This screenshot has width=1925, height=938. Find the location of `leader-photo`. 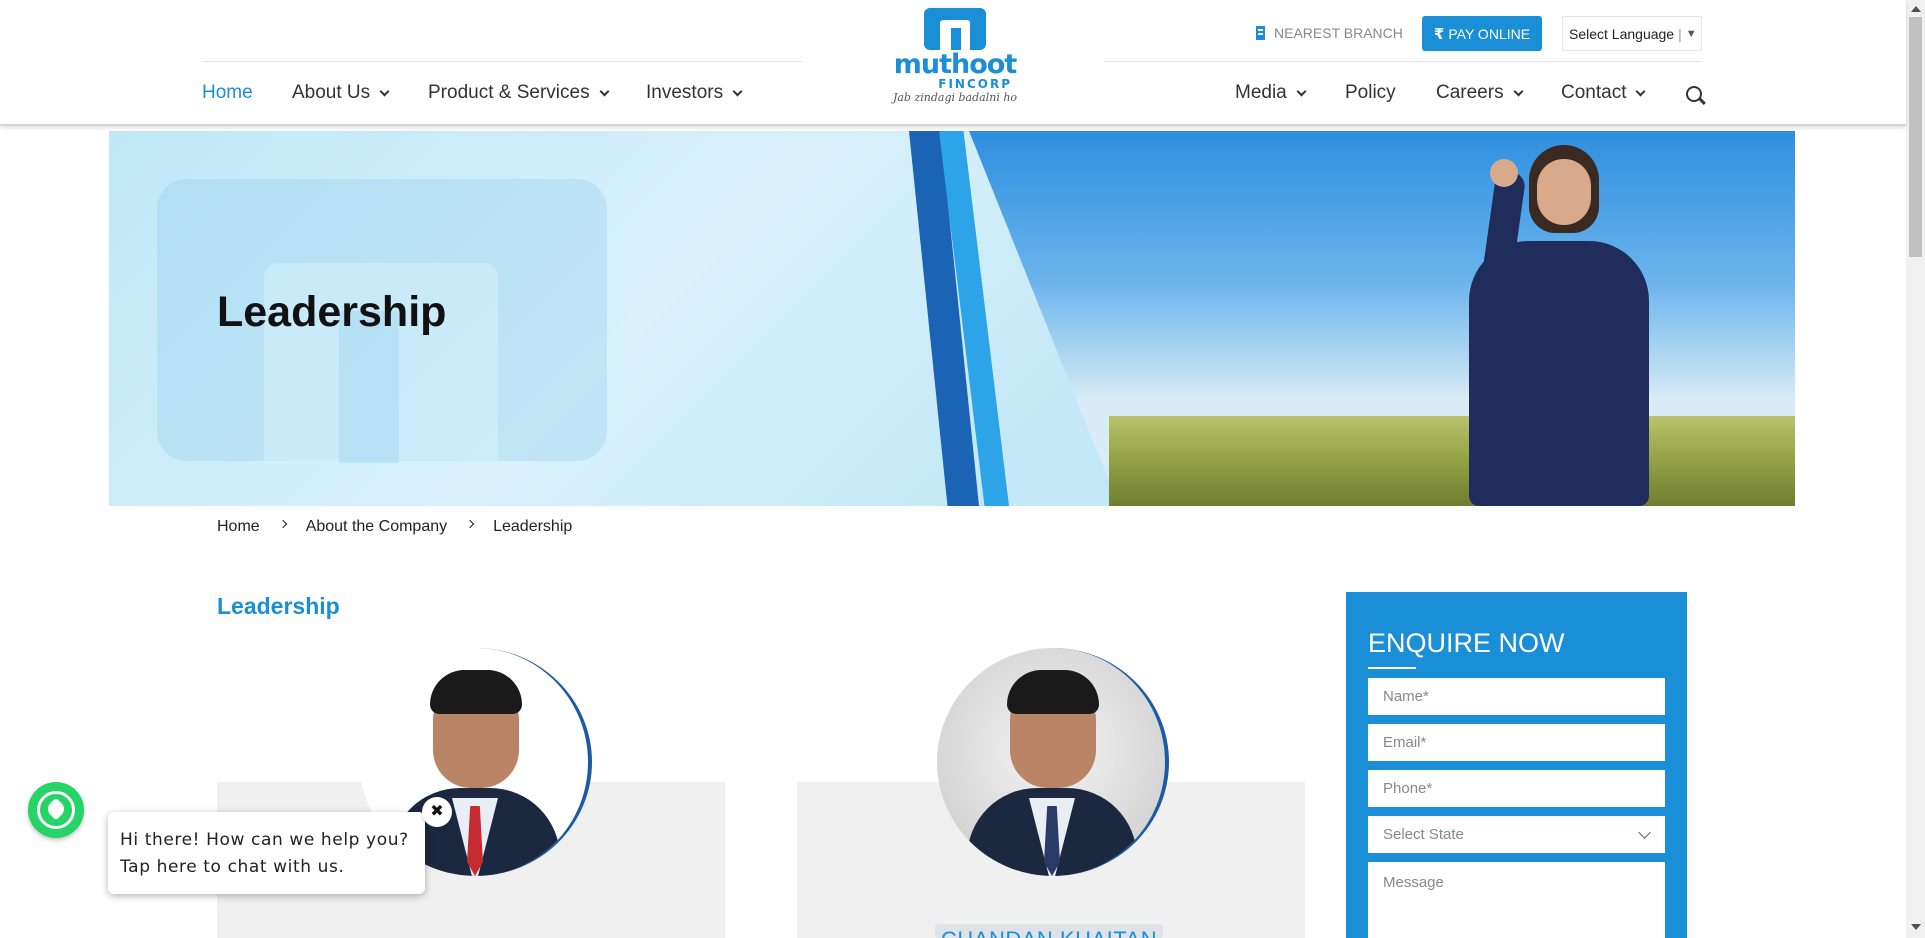

leader-photo is located at coordinates (1053, 762).